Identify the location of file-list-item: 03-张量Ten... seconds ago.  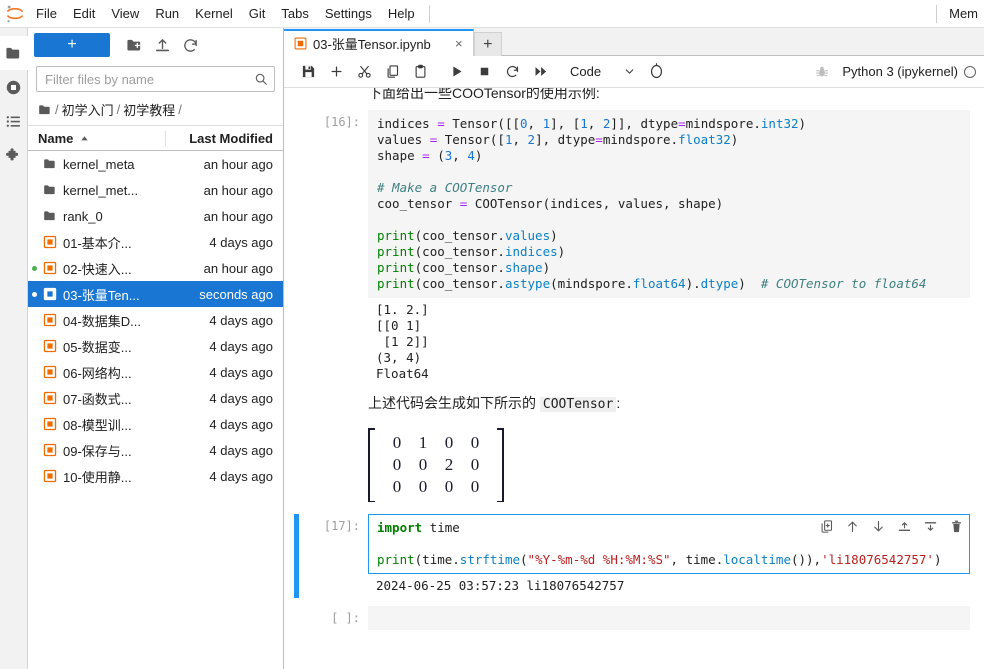
(155, 294).